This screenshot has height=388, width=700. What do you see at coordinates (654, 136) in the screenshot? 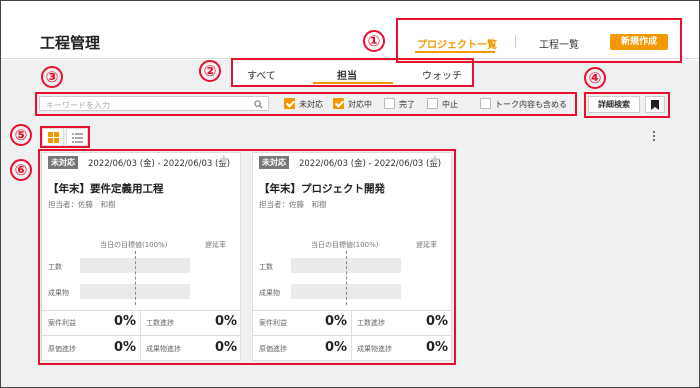
I see `more-menu-icon` at bounding box center [654, 136].